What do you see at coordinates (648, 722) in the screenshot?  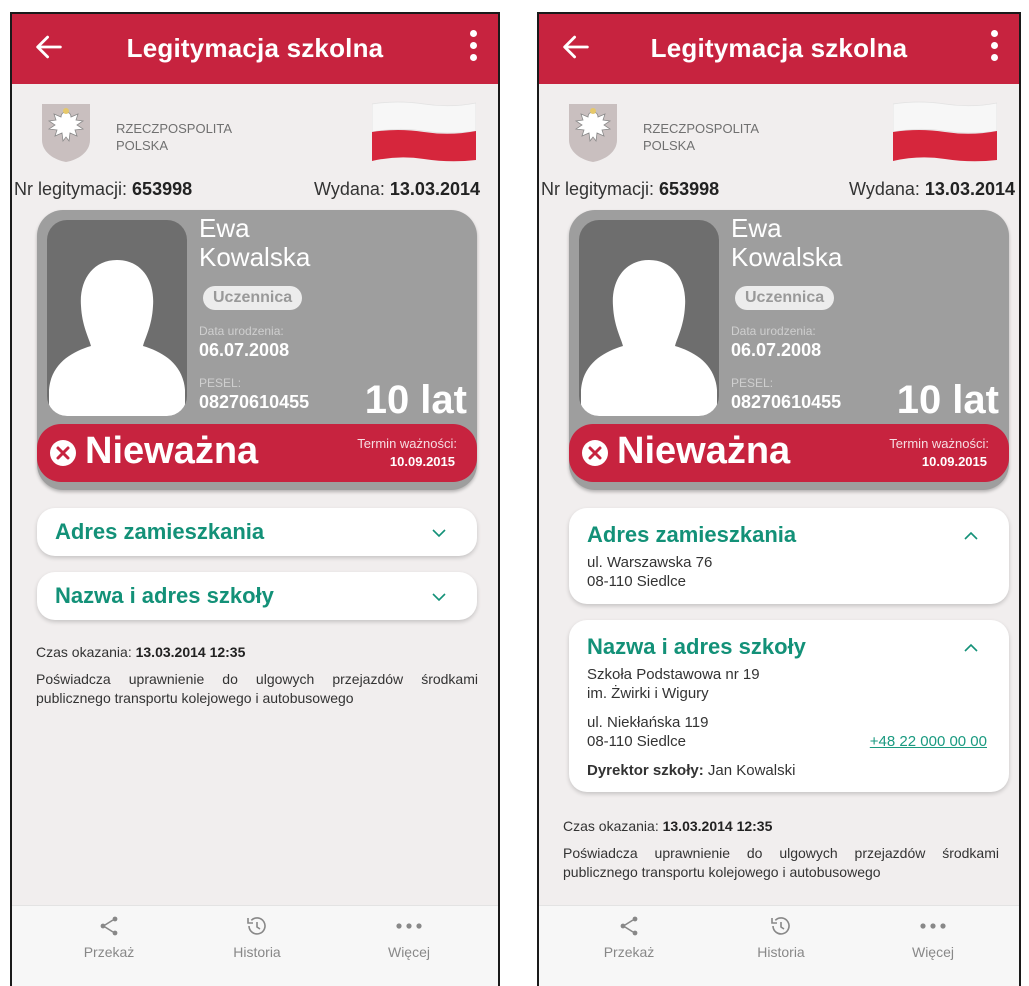 I see `school-street: ul. Niekłańska 119` at bounding box center [648, 722].